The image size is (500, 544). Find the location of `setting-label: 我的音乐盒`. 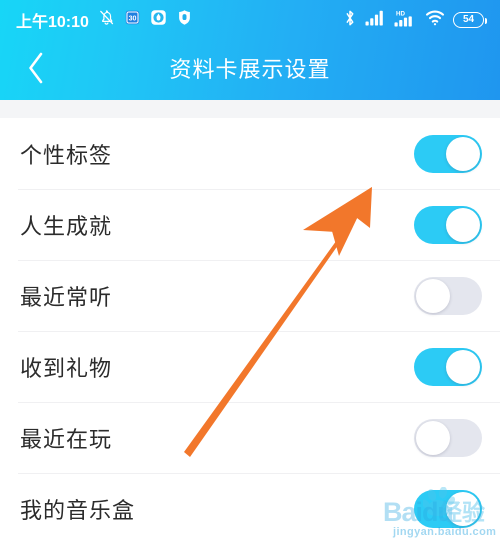

setting-label: 我的音乐盒 is located at coordinates (78, 510).